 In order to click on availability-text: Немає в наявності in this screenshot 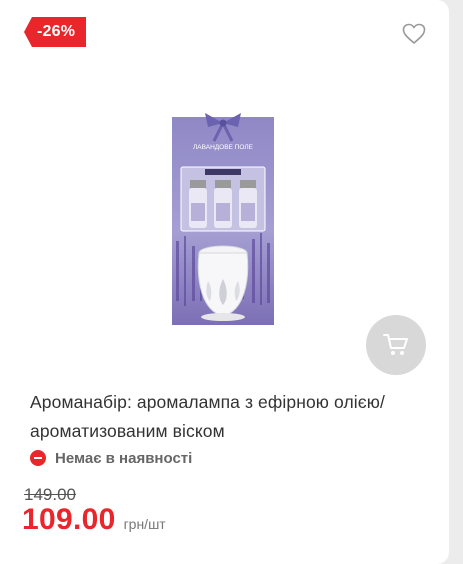, I will do `click(124, 458)`.